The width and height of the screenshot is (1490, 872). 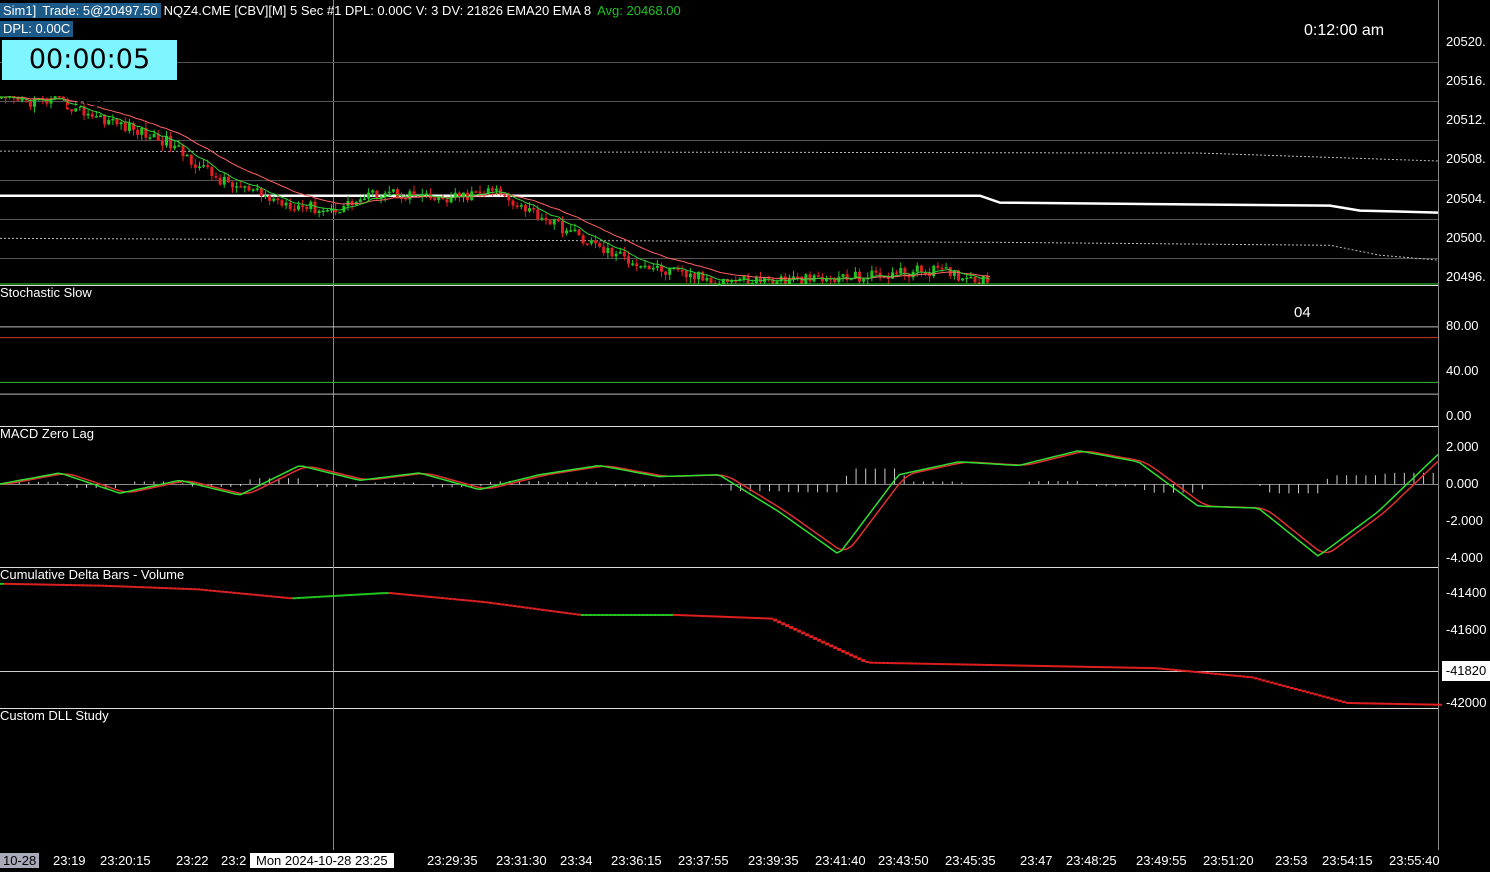 I want to click on macd-title: MACD Zero Lag, so click(x=47, y=433).